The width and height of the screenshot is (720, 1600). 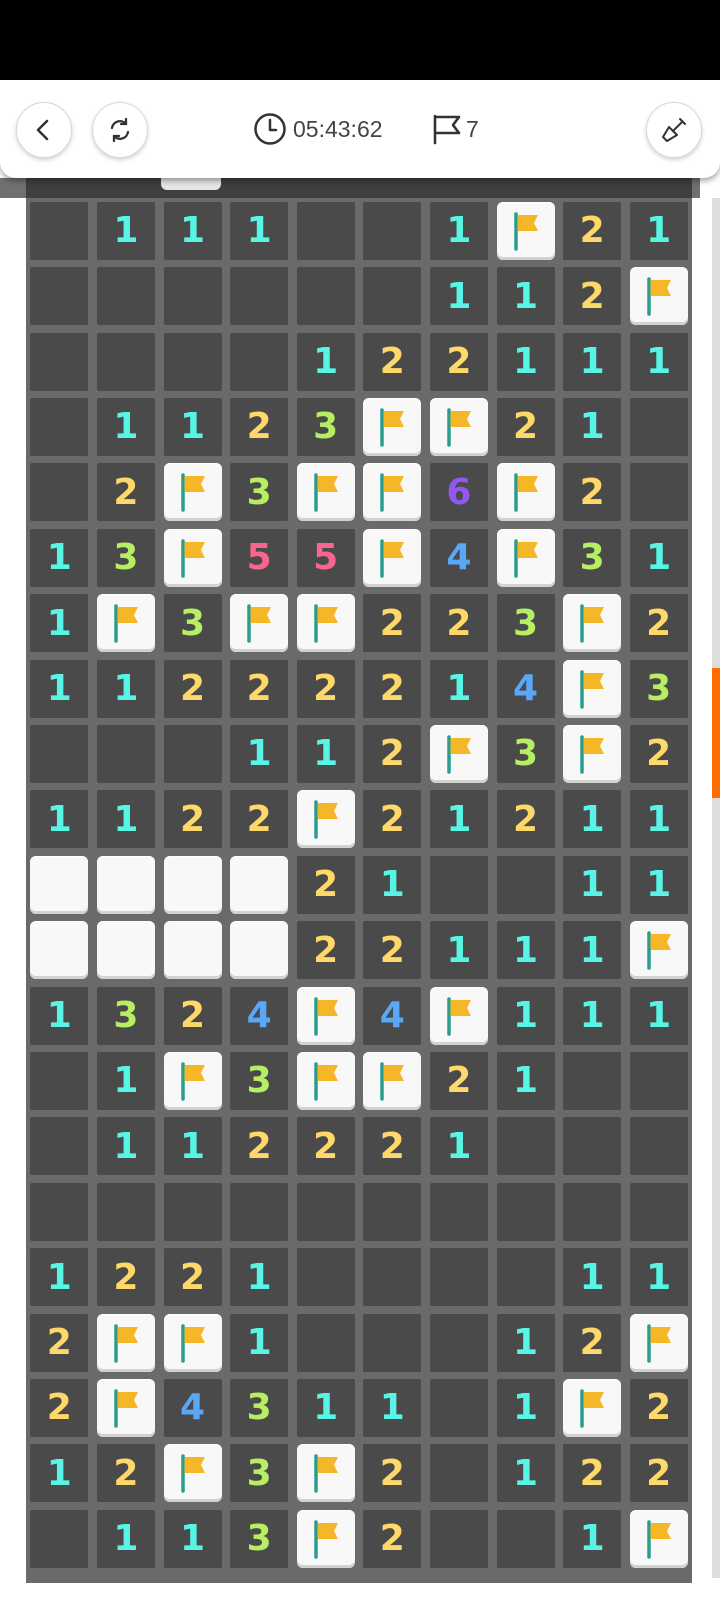 What do you see at coordinates (716, 888) in the screenshot?
I see `scrollbar-track` at bounding box center [716, 888].